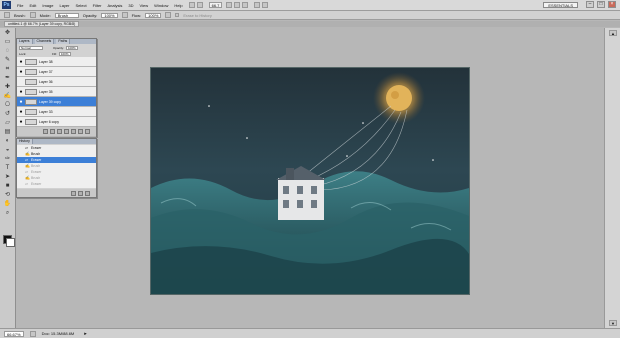  I want to click on layer-name: Layer 39 copy, so click(50, 101).